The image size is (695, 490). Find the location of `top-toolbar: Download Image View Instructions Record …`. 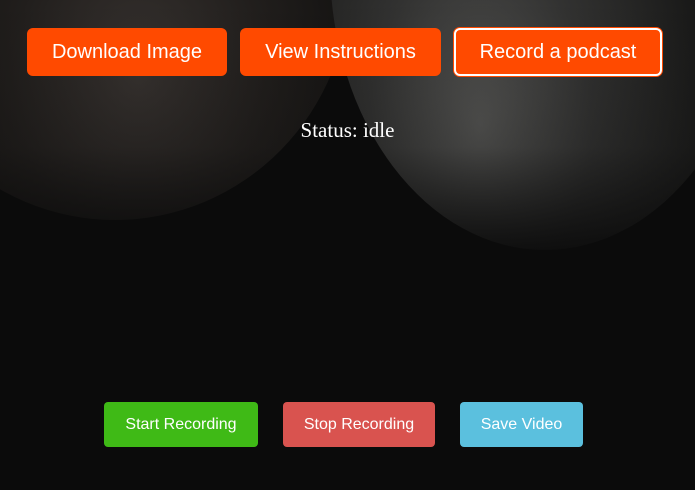

top-toolbar: Download Image View Instructions Record … is located at coordinates (344, 52).